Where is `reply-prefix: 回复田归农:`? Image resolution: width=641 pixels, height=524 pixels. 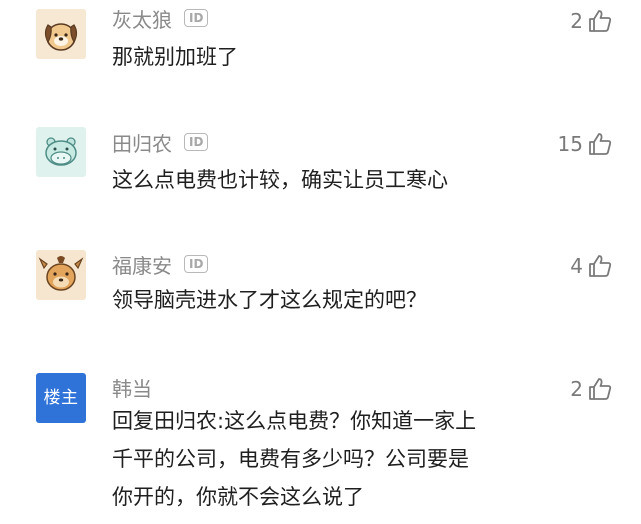
reply-prefix: 回复田归农: is located at coordinates (168, 421).